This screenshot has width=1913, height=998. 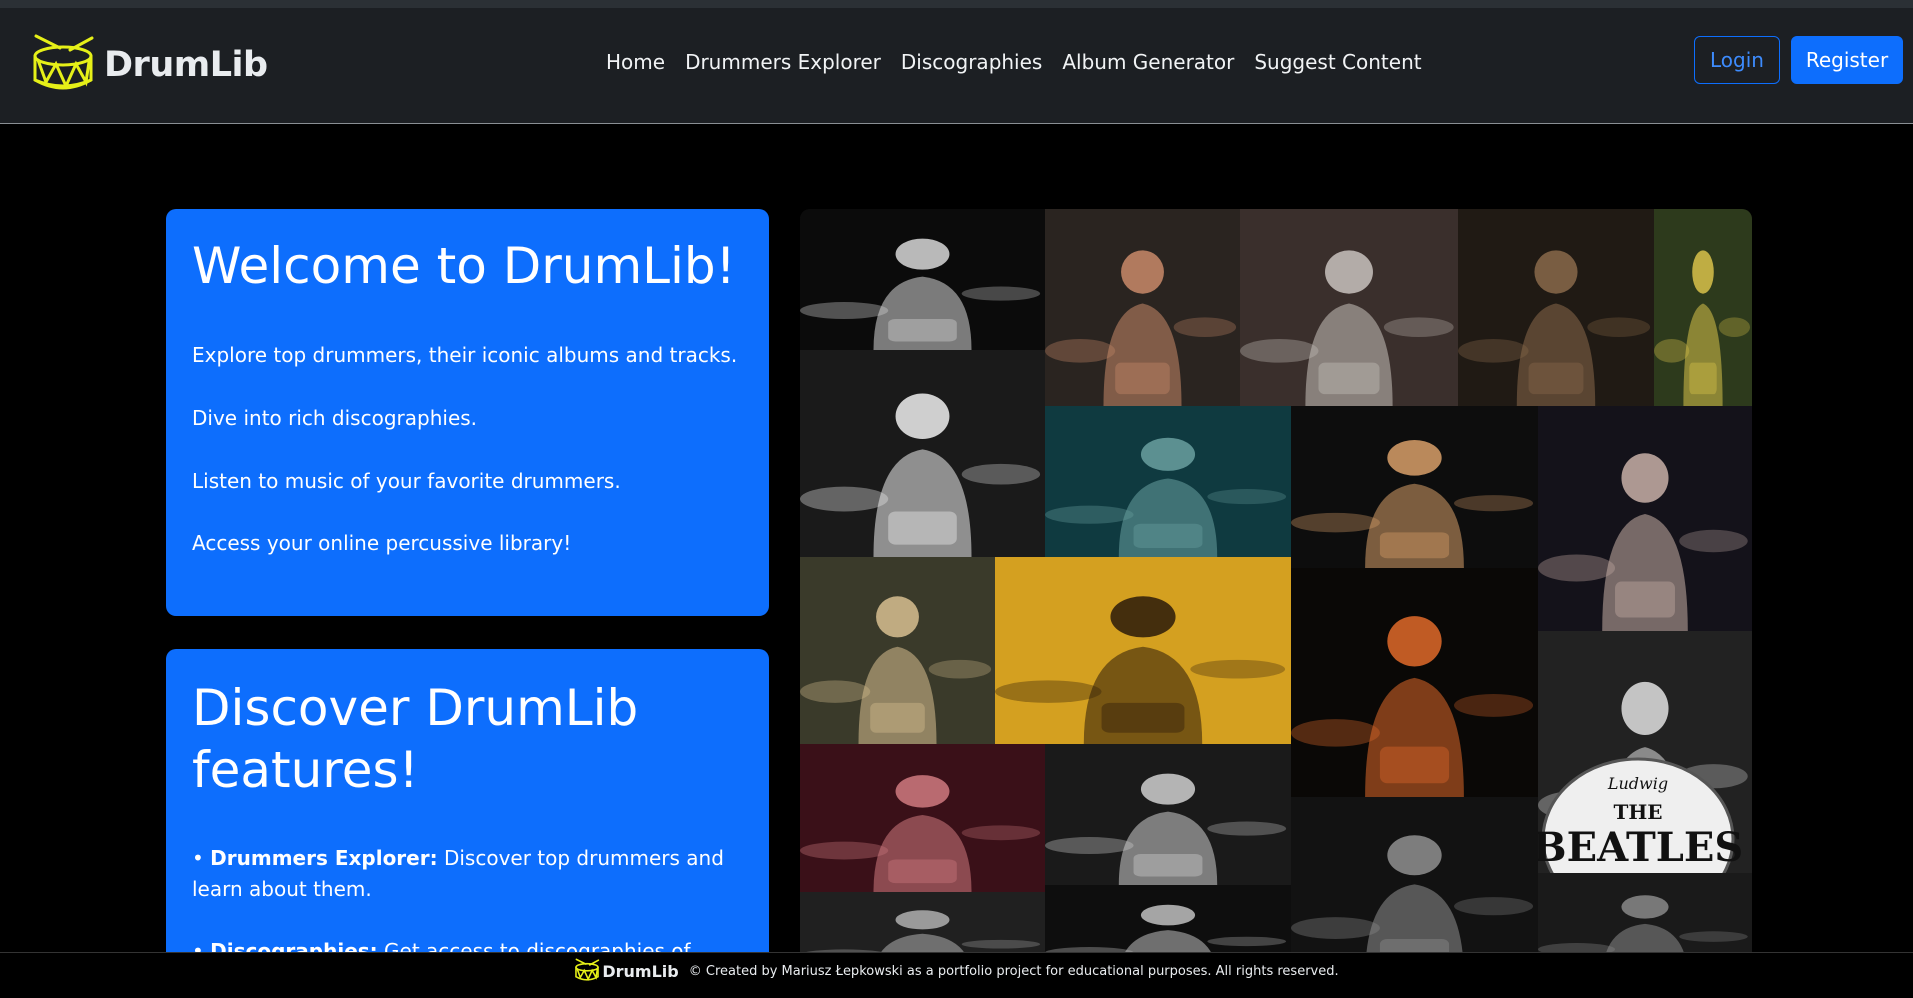 I want to click on welcome-title: Welcome to DrumLib!, so click(x=464, y=266).